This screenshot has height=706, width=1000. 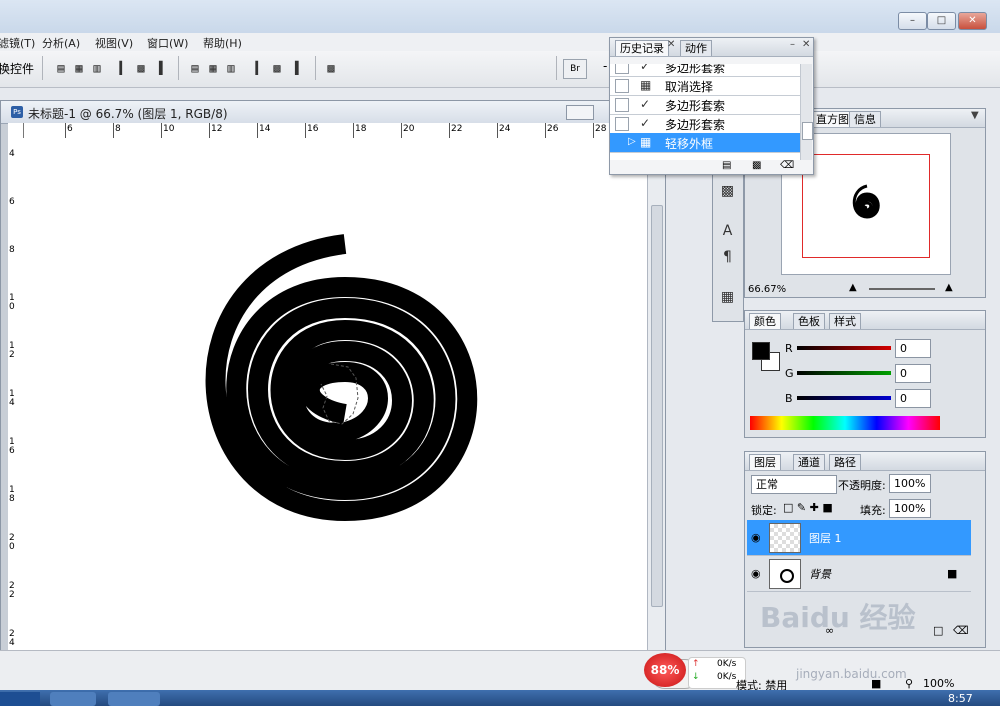 What do you see at coordinates (696, 48) in the screenshot?
I see `tab-actions: 动作` at bounding box center [696, 48].